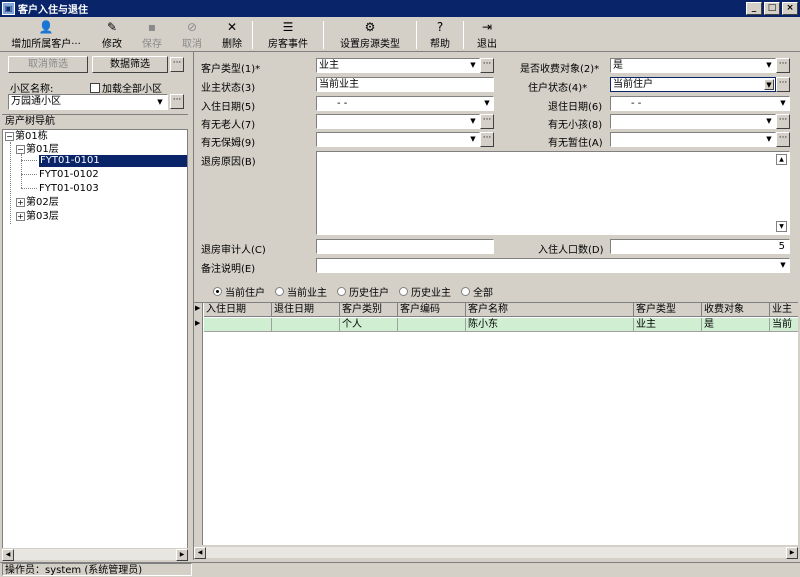 The image size is (800, 577). I want to click on cancel-button: ⊘ 取消, so click(192, 34).